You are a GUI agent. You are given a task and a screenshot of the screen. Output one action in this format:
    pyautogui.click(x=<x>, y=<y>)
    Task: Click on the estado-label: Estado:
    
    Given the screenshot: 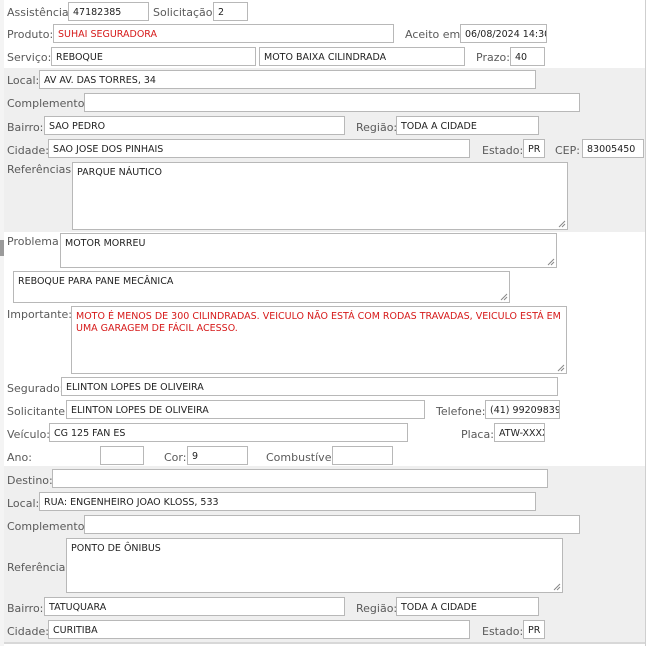 What is the action you would take?
    pyautogui.click(x=503, y=150)
    